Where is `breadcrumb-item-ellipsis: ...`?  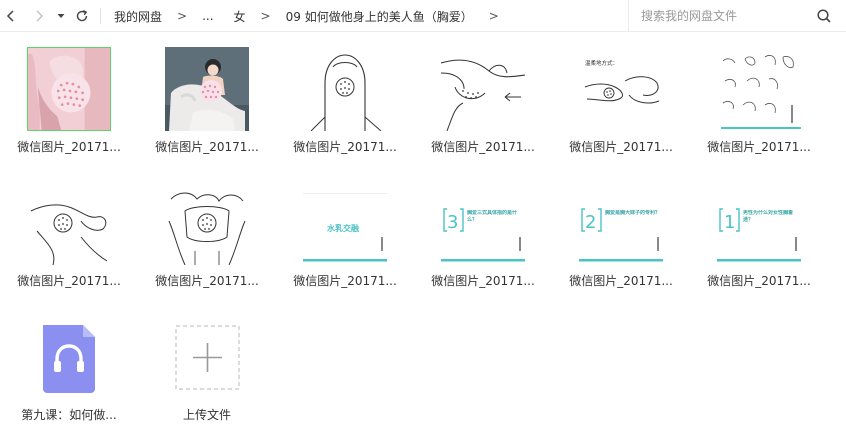
breadcrumb-item-ellipsis: ... is located at coordinates (207, 16).